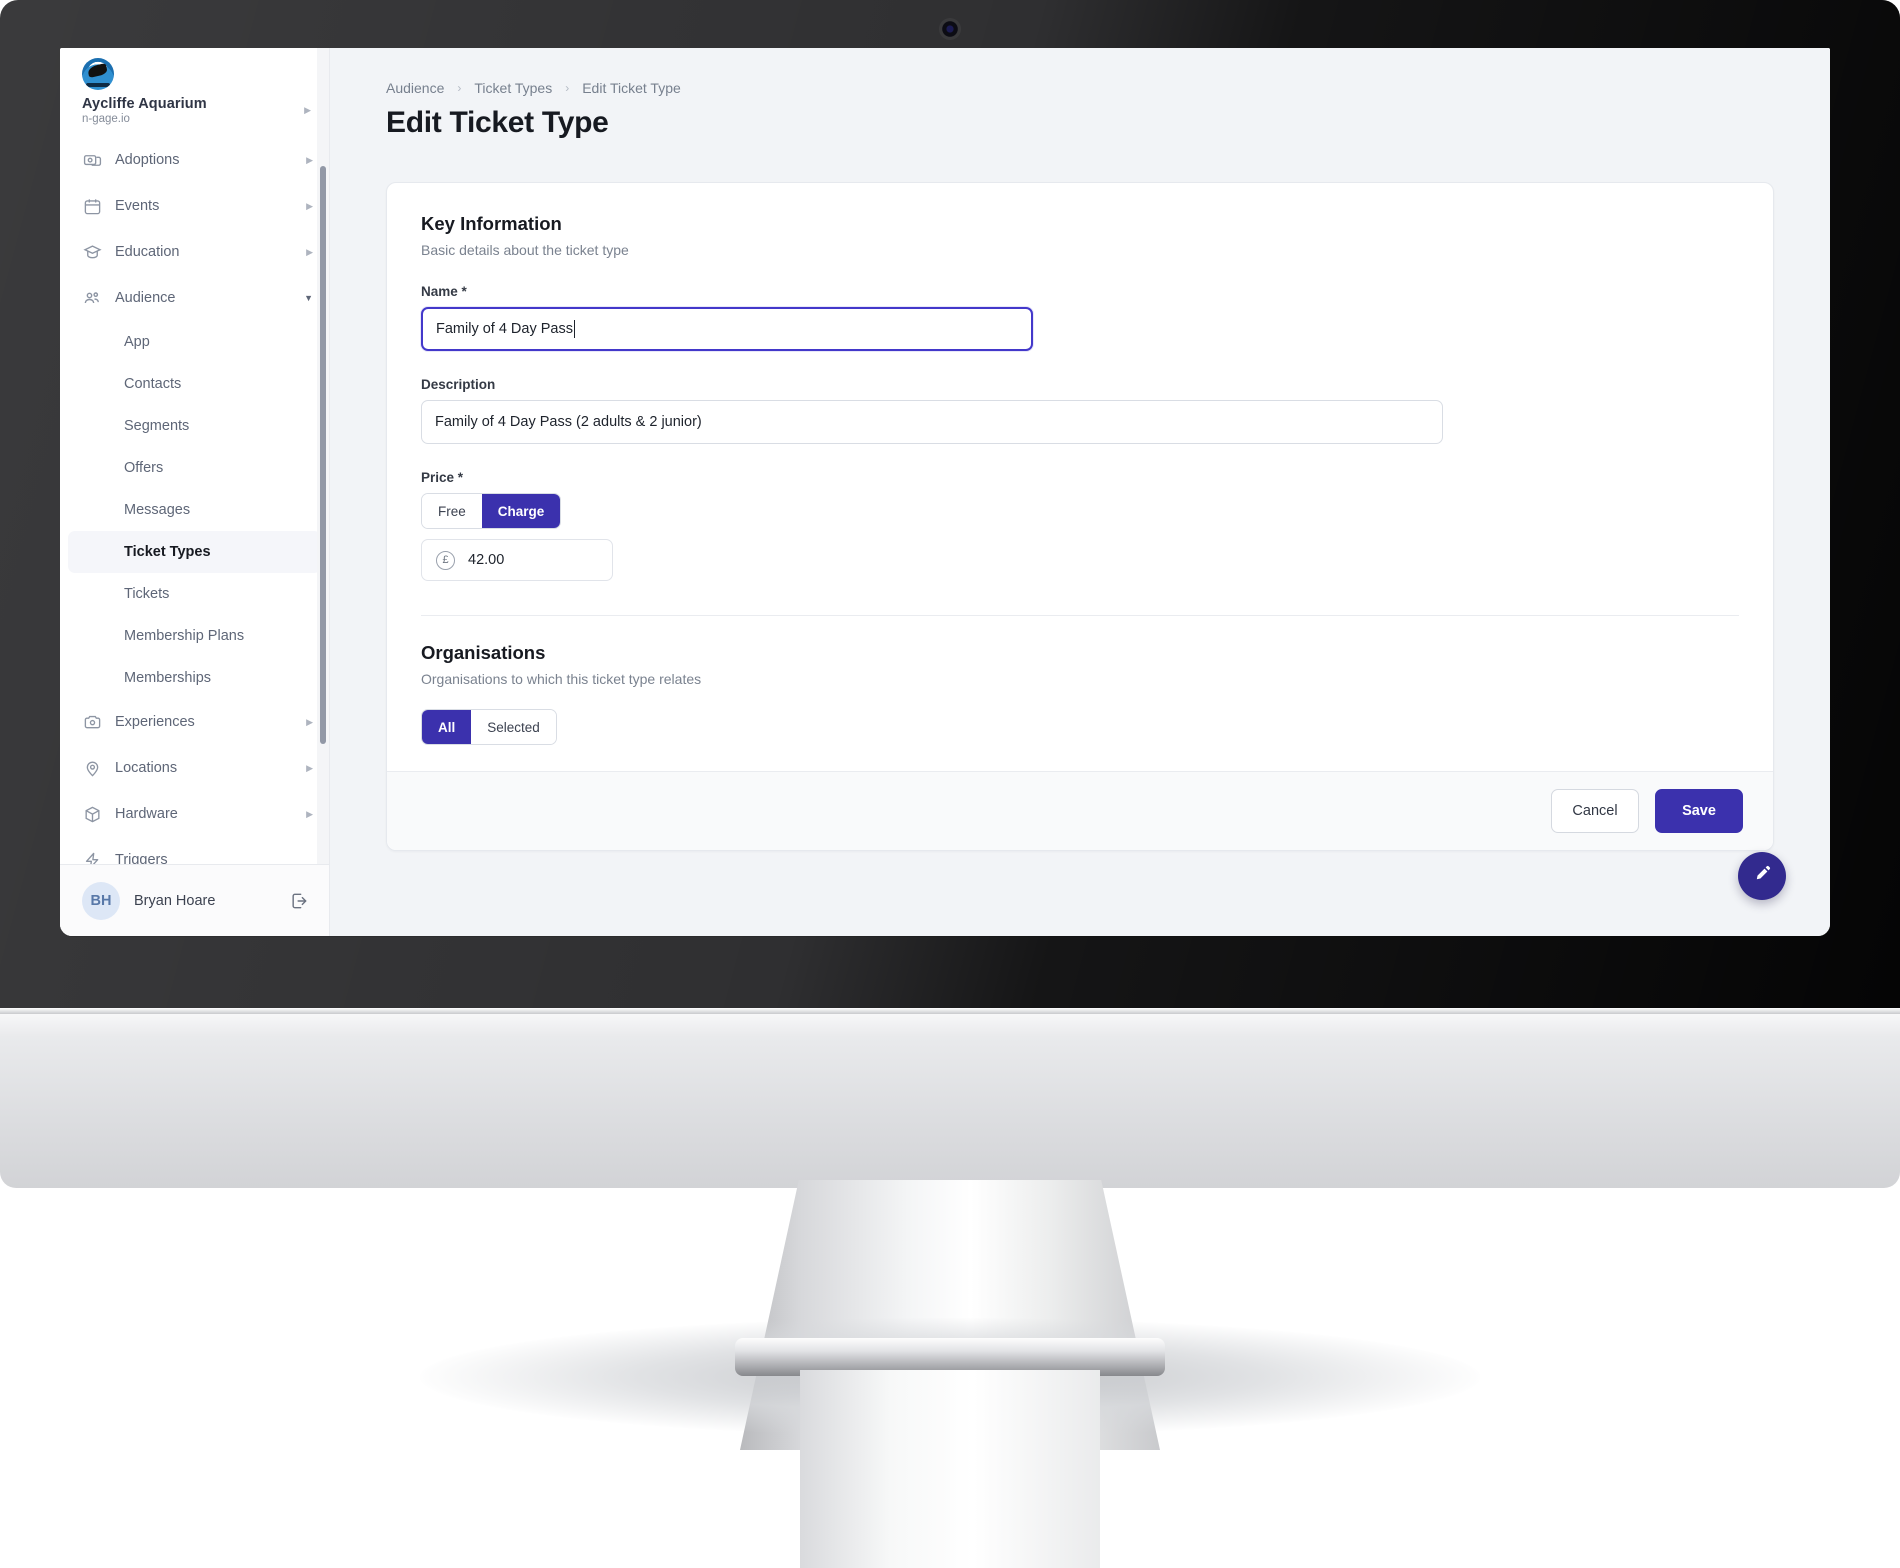 The image size is (1900, 1568). What do you see at coordinates (194, 510) in the screenshot?
I see `sidebar-item-messages: Messages` at bounding box center [194, 510].